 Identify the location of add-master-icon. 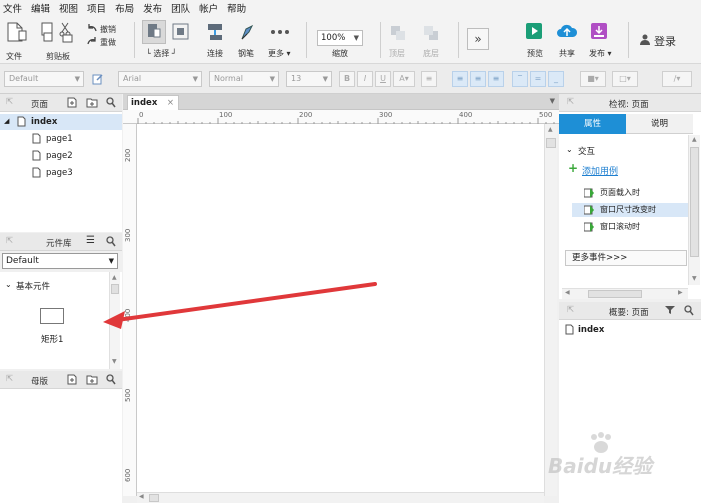
(72, 381).